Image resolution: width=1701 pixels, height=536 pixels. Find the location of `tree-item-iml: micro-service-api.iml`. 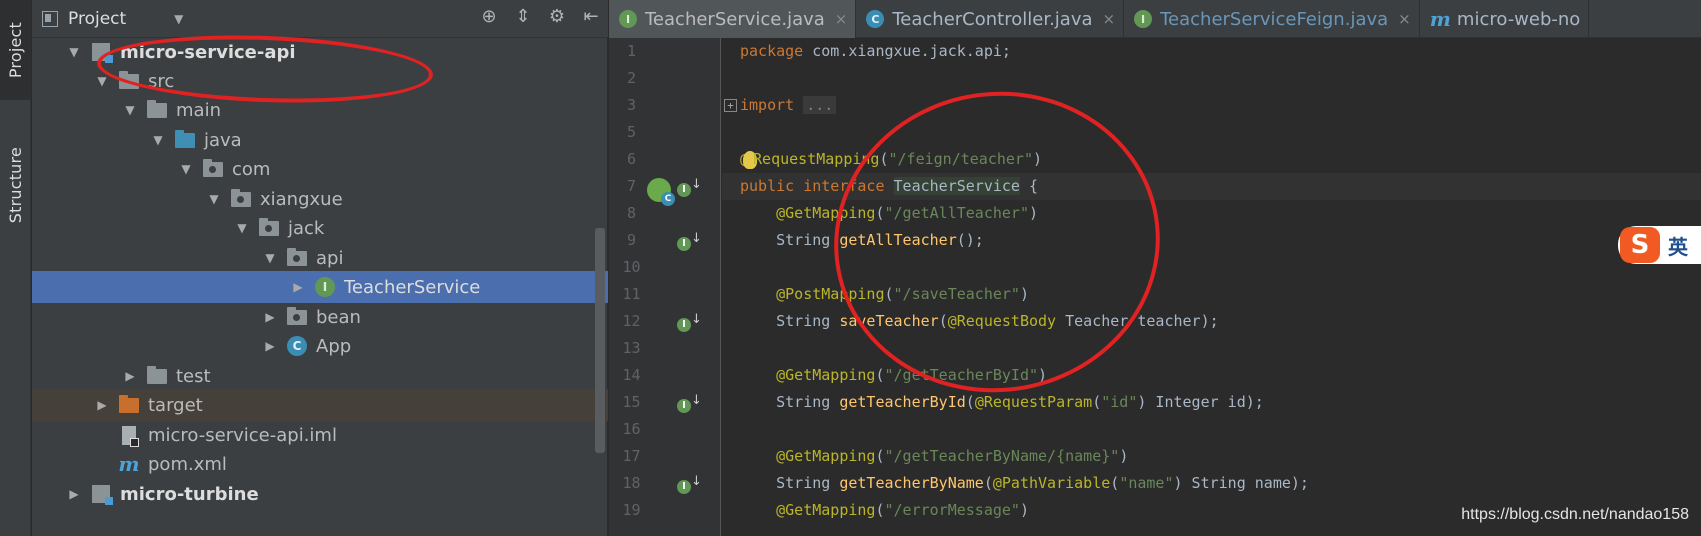

tree-item-iml: micro-service-api.iml is located at coordinates (320, 435).